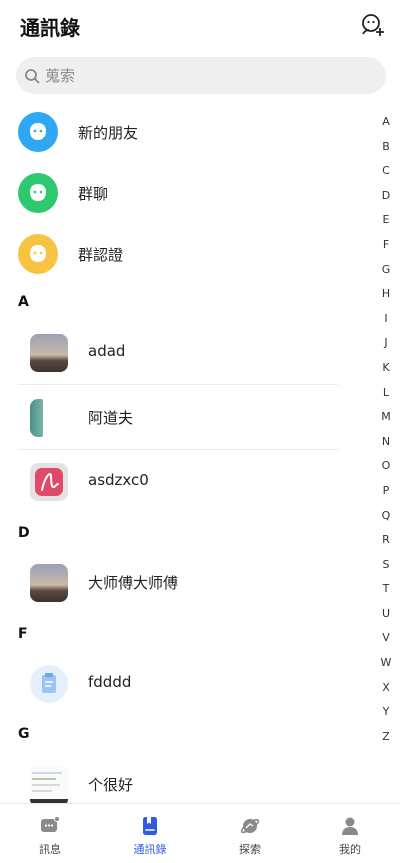  Describe the element at coordinates (50, 849) in the screenshot. I see `tab-messages-label: 訊息` at that location.